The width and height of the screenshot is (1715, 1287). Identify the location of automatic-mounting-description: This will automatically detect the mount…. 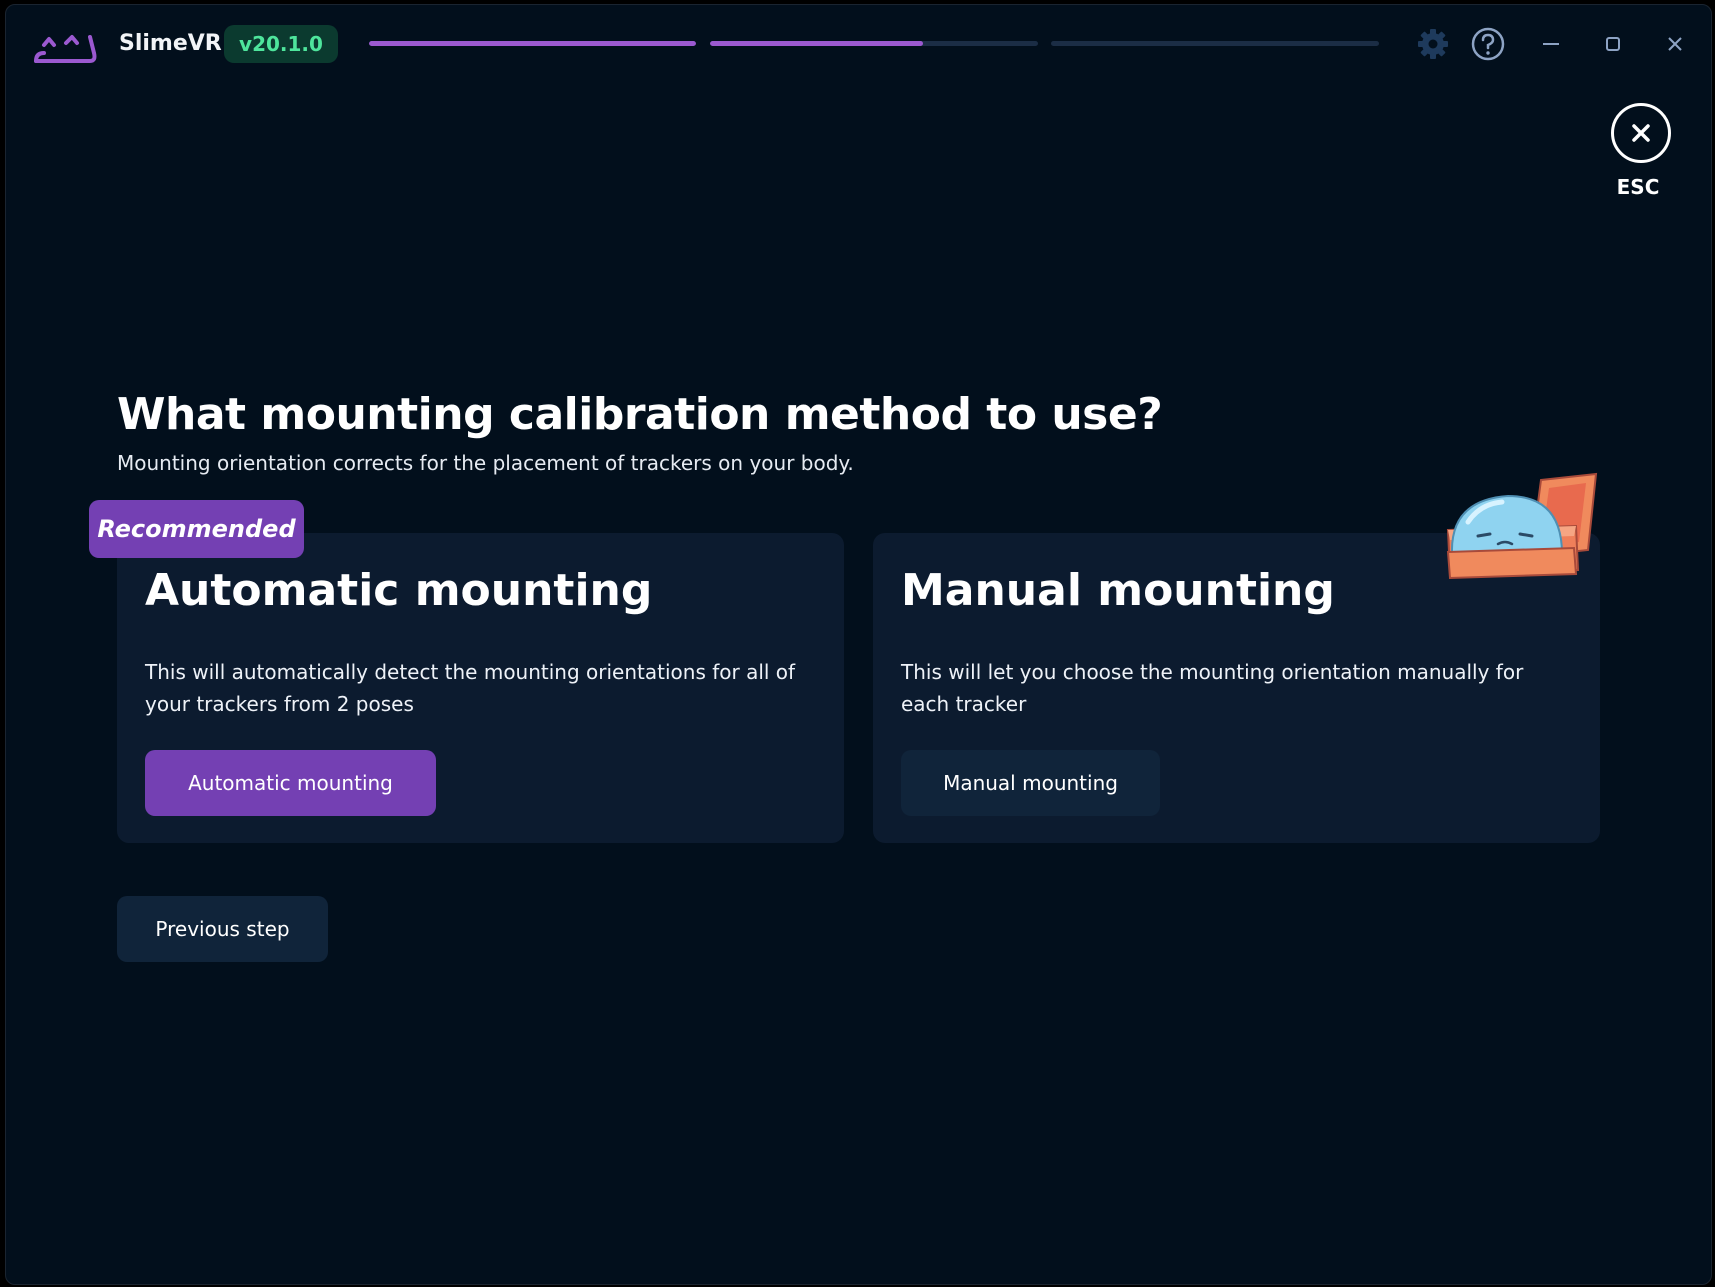
(470, 688).